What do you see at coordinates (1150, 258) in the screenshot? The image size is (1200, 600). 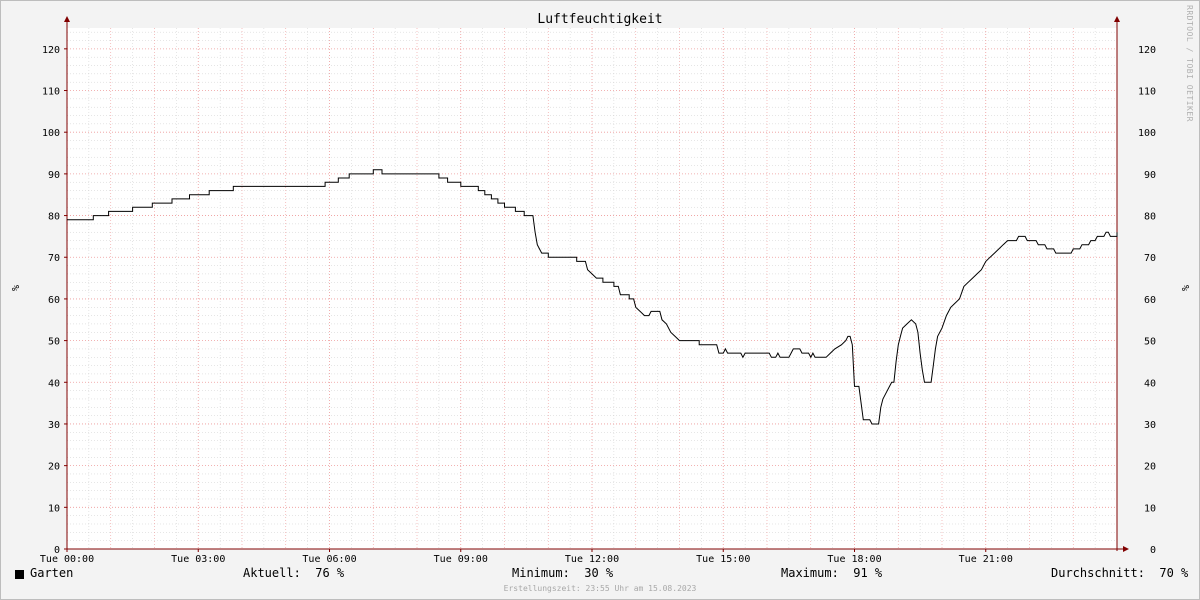 I see `y-tick-label-right: 70` at bounding box center [1150, 258].